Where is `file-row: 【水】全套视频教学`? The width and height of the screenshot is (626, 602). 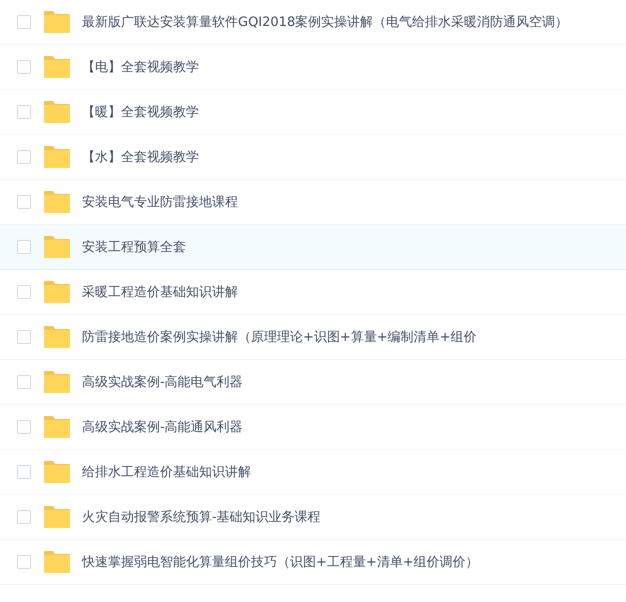
file-row: 【水】全套视频教学 is located at coordinates (313, 157).